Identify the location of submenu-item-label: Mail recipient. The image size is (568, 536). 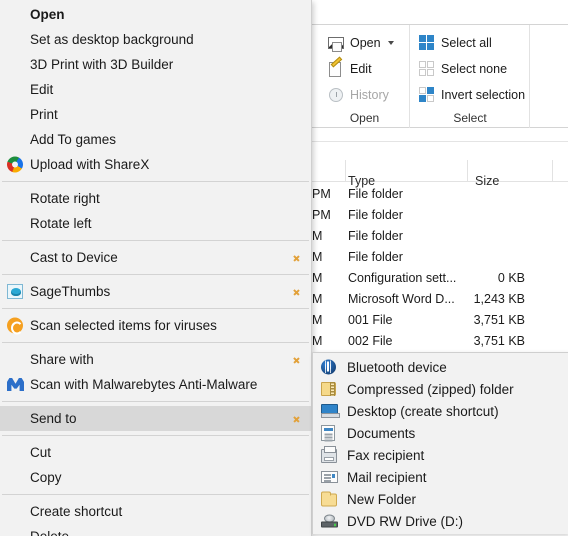
(387, 477).